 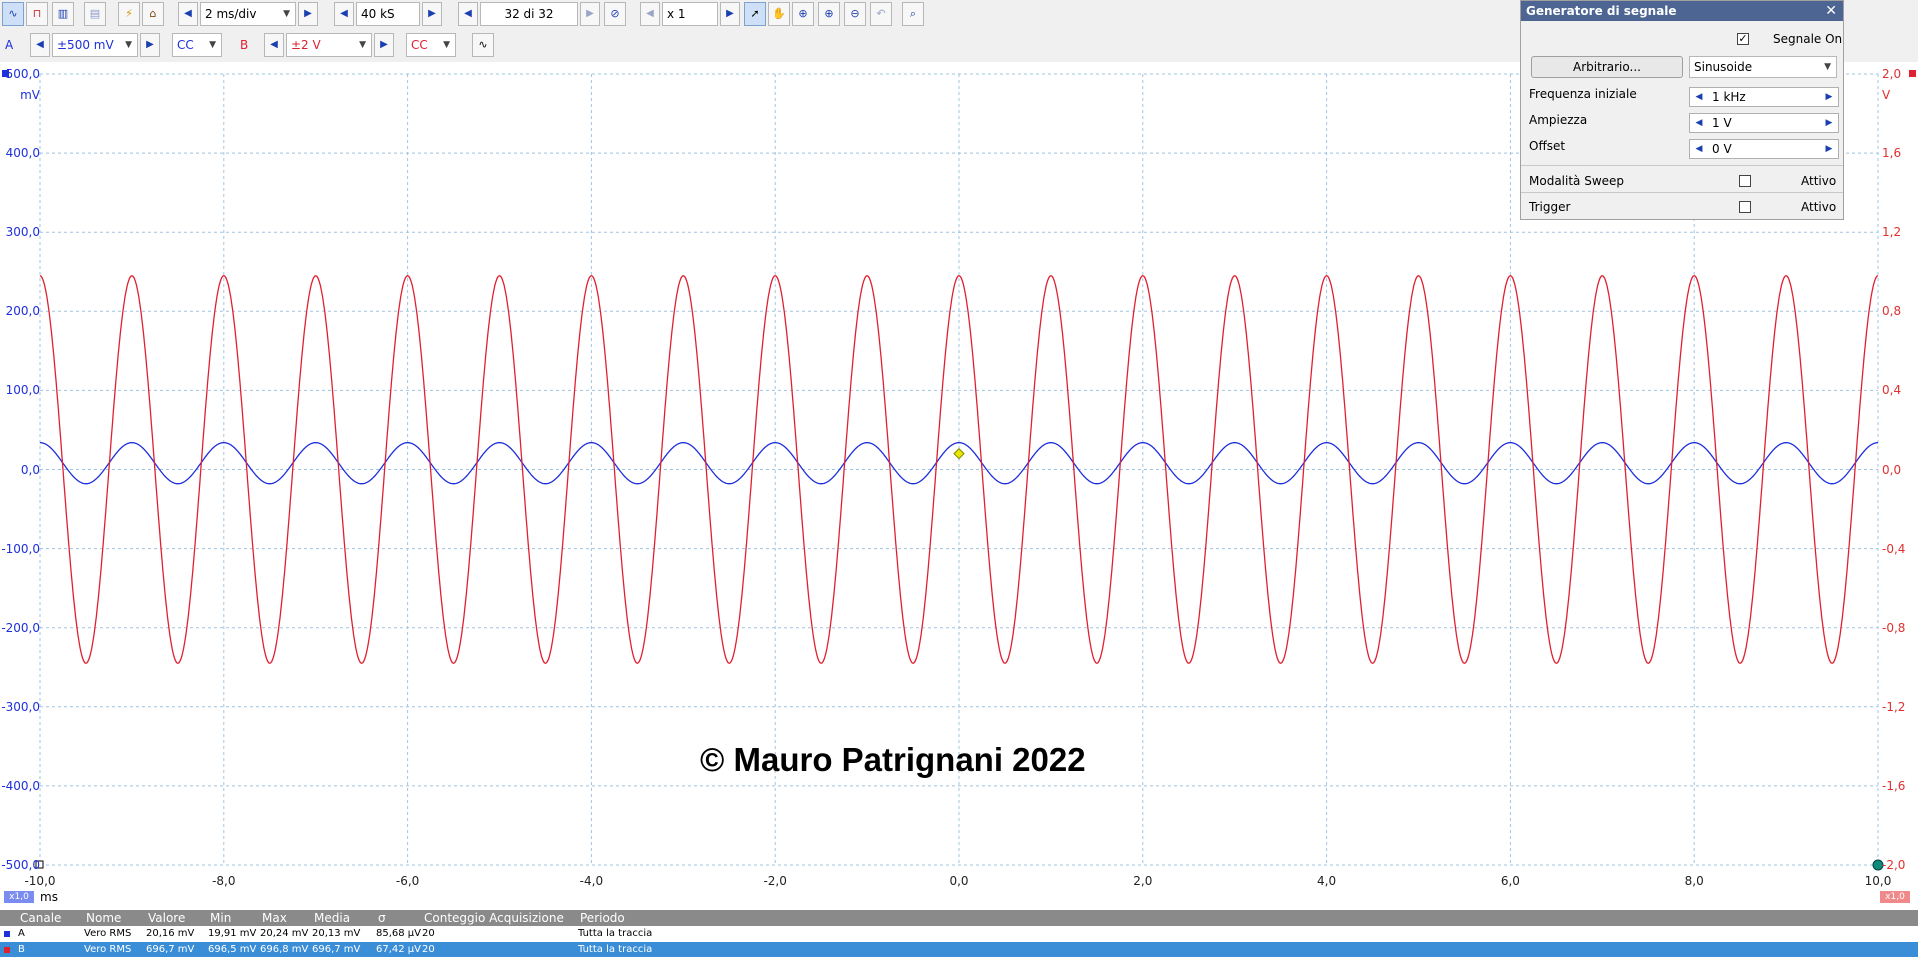 I want to click on timebase-prev-button: ◀, so click(x=188, y=14).